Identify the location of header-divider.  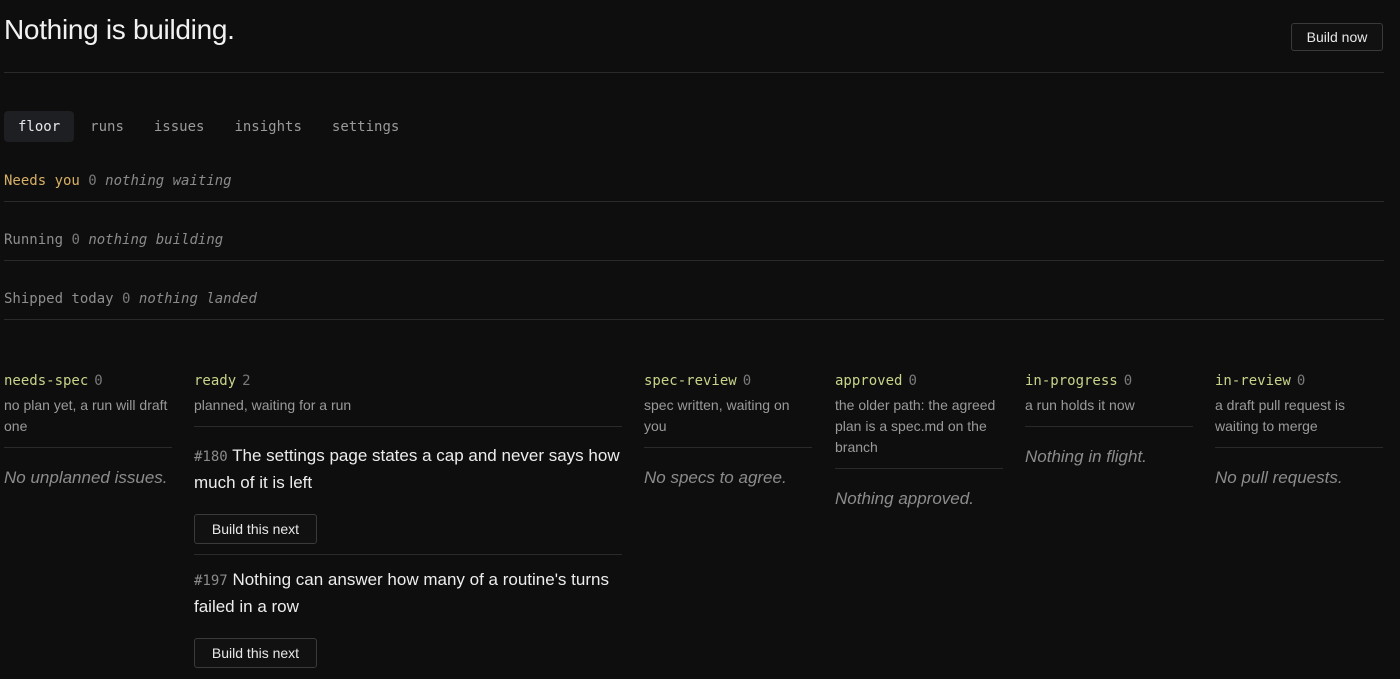
(694, 72).